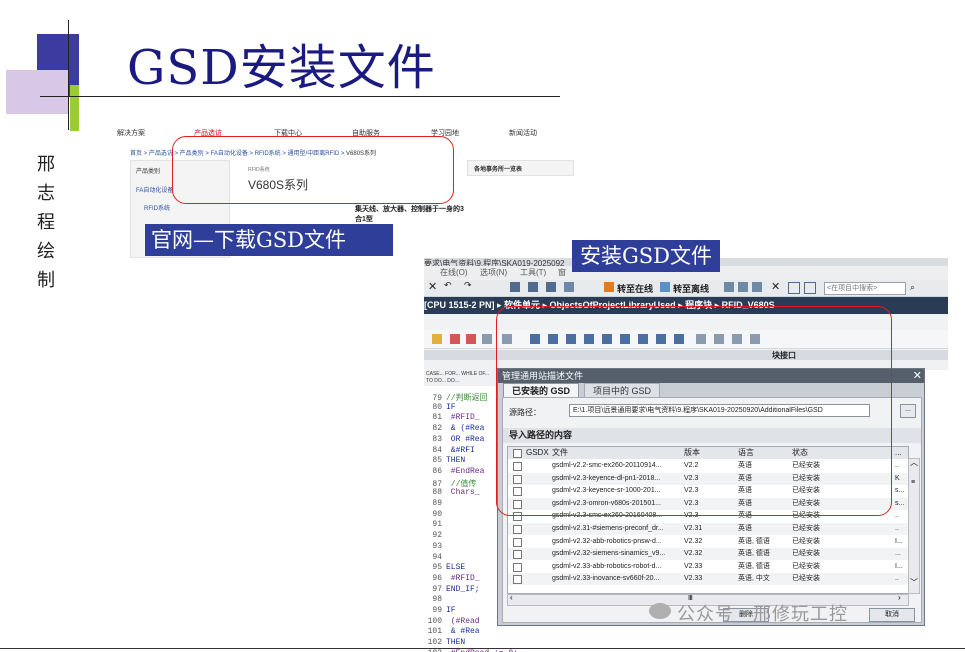 The width and height of the screenshot is (965, 652). I want to click on code-text: #RFID_, so click(463, 578).